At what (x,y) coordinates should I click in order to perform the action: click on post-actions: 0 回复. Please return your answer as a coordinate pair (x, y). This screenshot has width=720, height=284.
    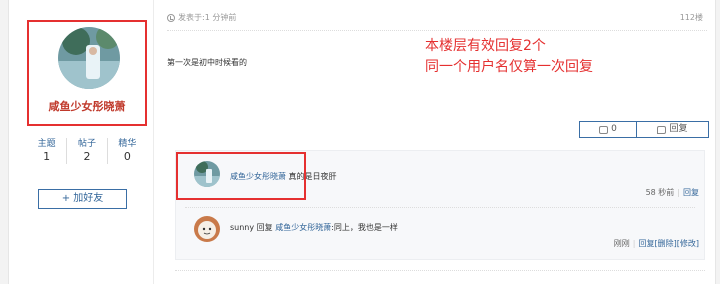
    Looking at the image, I should click on (644, 129).